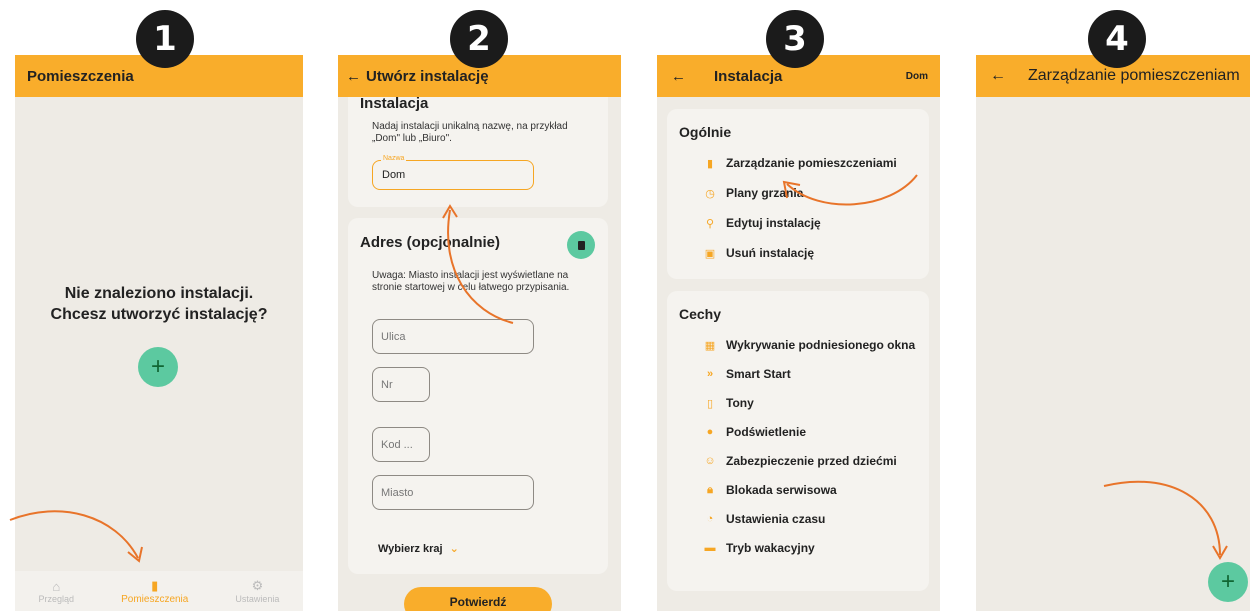  Describe the element at coordinates (710, 253) in the screenshot. I see `trash-icon: ▣` at that location.